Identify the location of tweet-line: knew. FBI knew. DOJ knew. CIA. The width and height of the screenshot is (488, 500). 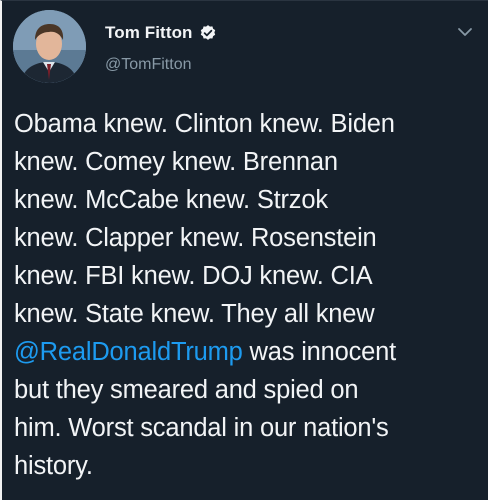
(193, 276).